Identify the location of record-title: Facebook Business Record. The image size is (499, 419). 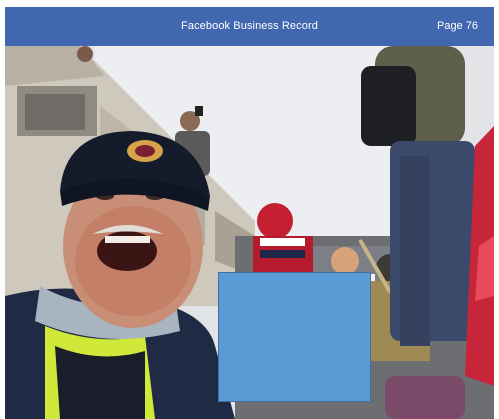
(249, 26).